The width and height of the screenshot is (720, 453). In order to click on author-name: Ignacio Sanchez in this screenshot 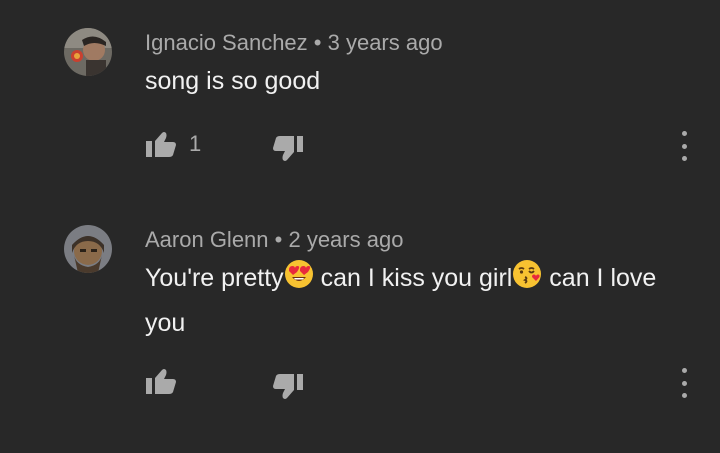, I will do `click(226, 42)`.